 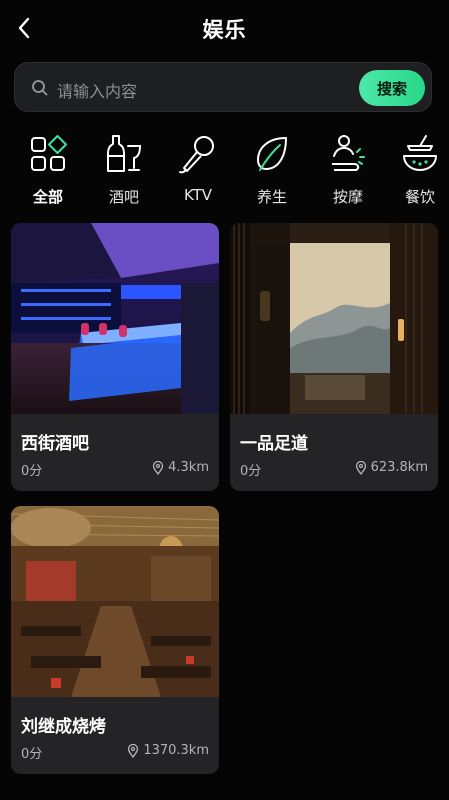 I want to click on venue-distance-value: 4.3km, so click(x=188, y=467).